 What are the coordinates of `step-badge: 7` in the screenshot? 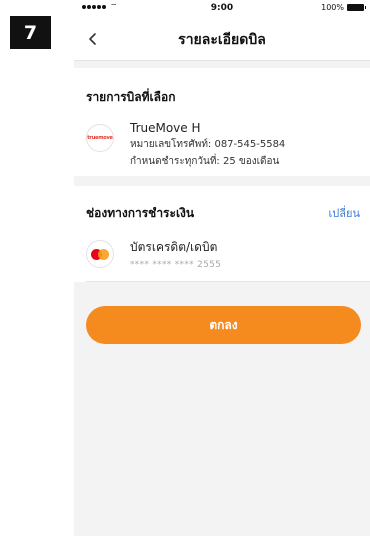 It's located at (30, 32).